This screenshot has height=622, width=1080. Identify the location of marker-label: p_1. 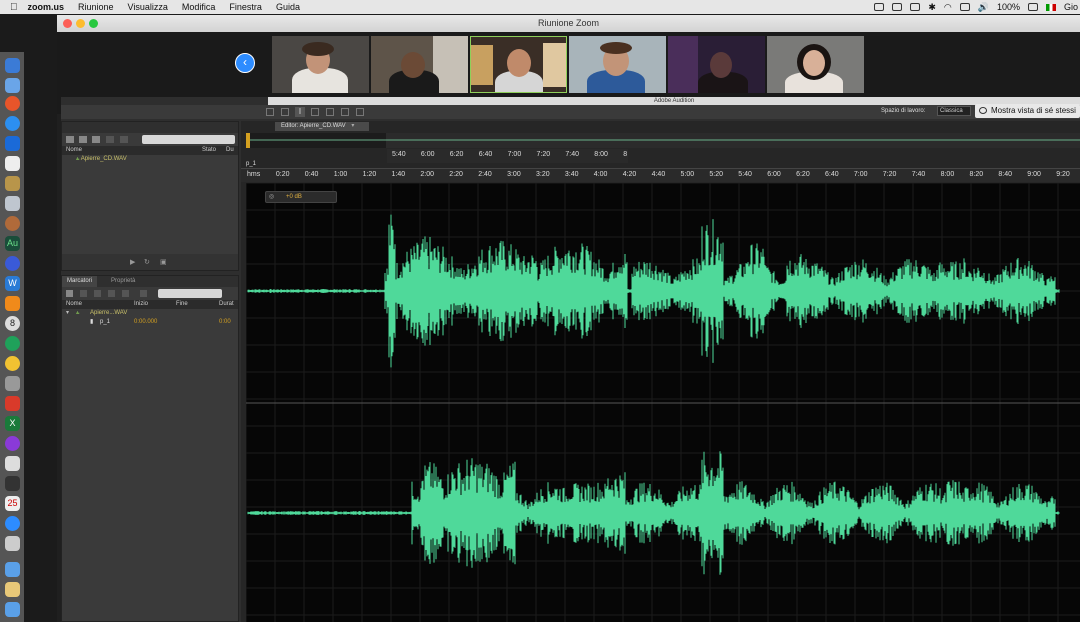
(251, 164).